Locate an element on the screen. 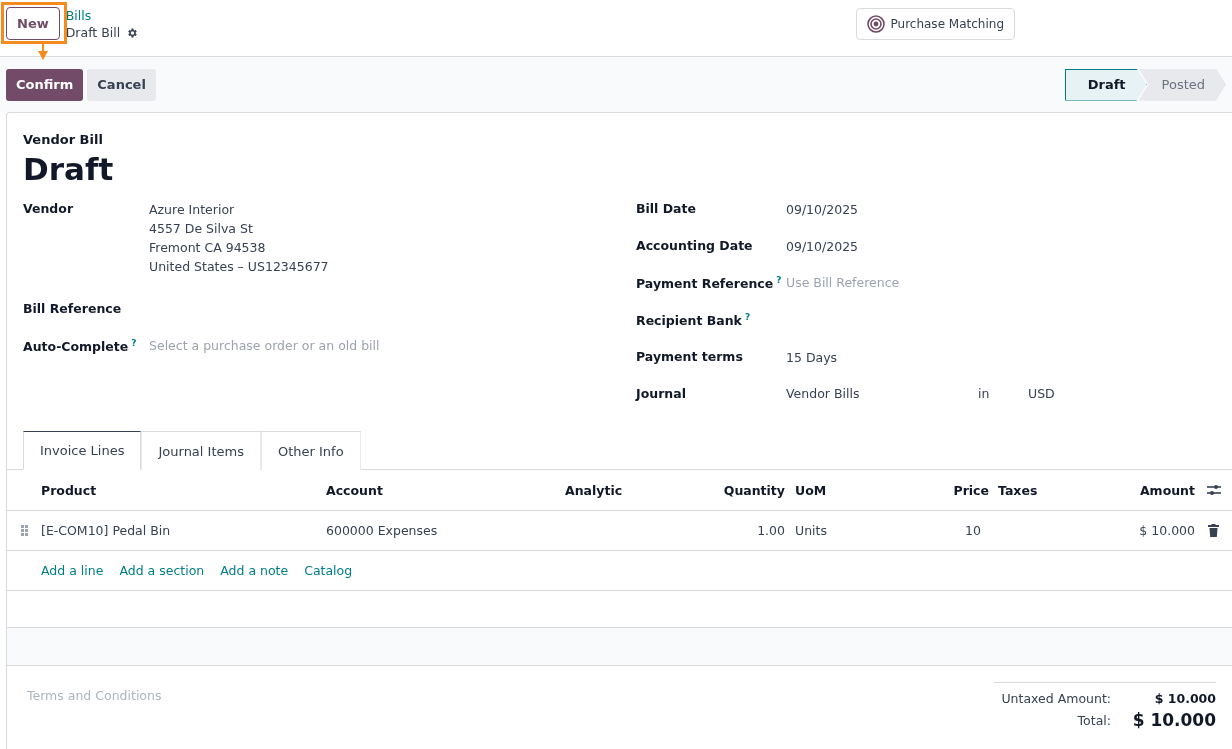 The image size is (1232, 749). primary-button: Confirm is located at coordinates (45, 84).